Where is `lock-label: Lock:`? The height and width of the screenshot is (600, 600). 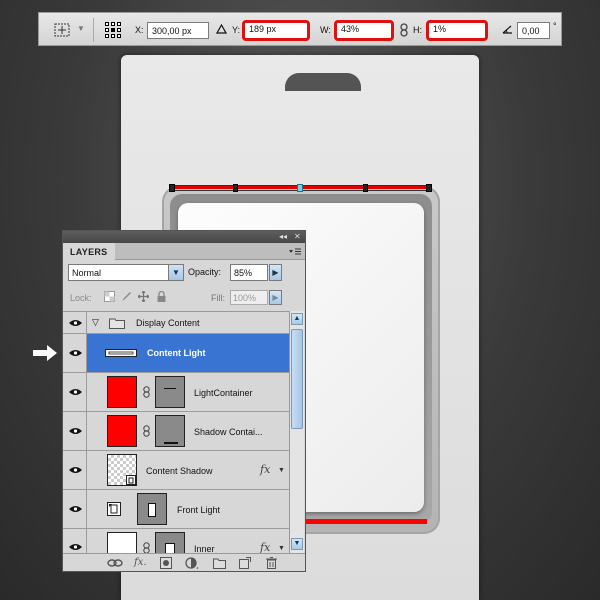
lock-label: Lock: is located at coordinates (81, 298).